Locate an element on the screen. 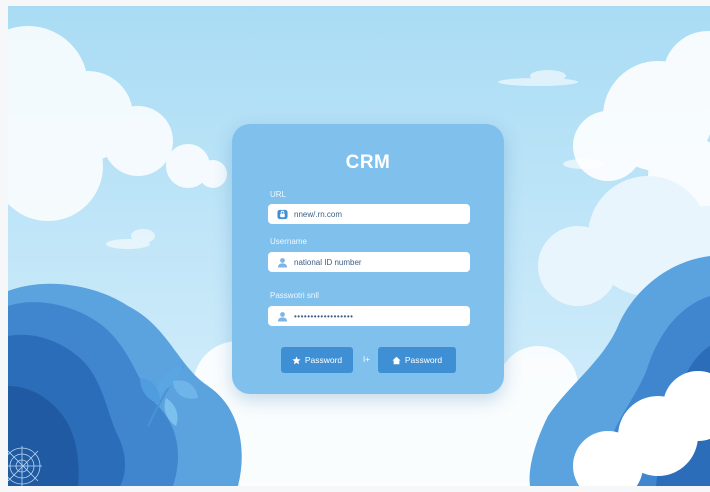 This screenshot has width=710, height=492. username-value: national ID number is located at coordinates (328, 262).